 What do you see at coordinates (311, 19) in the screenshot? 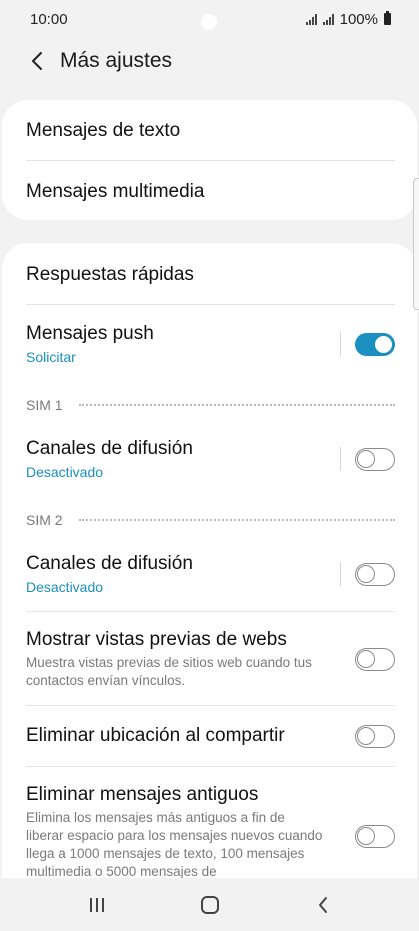
I see `signal-sim1-icon` at bounding box center [311, 19].